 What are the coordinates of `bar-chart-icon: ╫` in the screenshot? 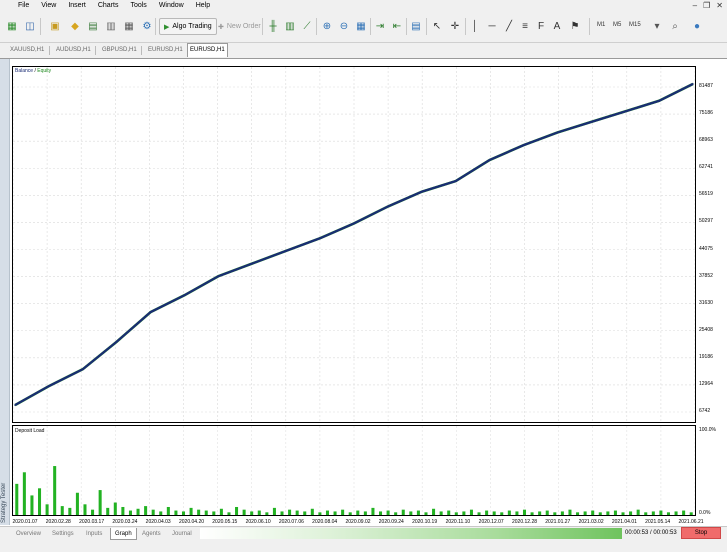 It's located at (273, 26).